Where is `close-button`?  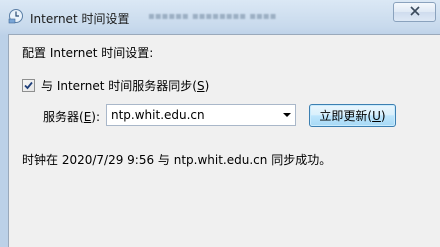
close-button is located at coordinates (414, 12).